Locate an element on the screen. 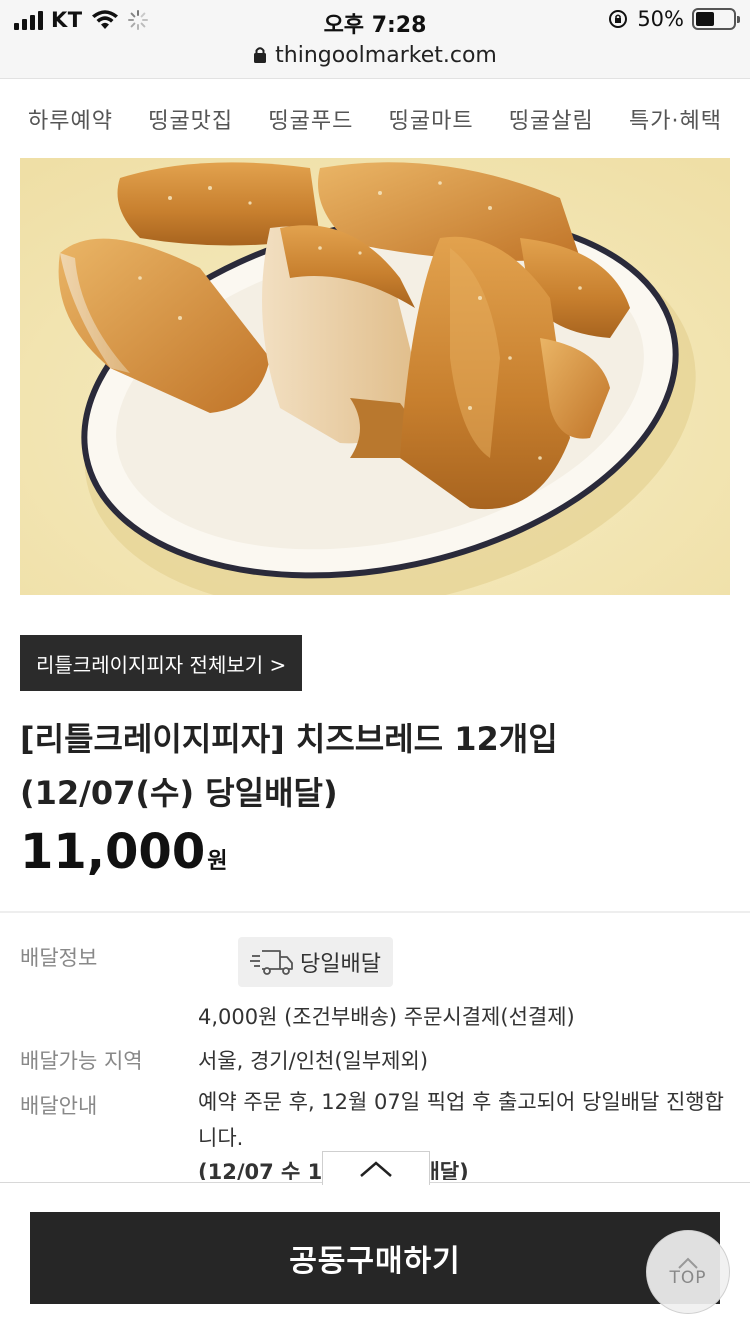 This screenshot has height=1334, width=750. browser-chrome: KT 오후 7:28 50% thingoolmarket.com is located at coordinates (375, 39).